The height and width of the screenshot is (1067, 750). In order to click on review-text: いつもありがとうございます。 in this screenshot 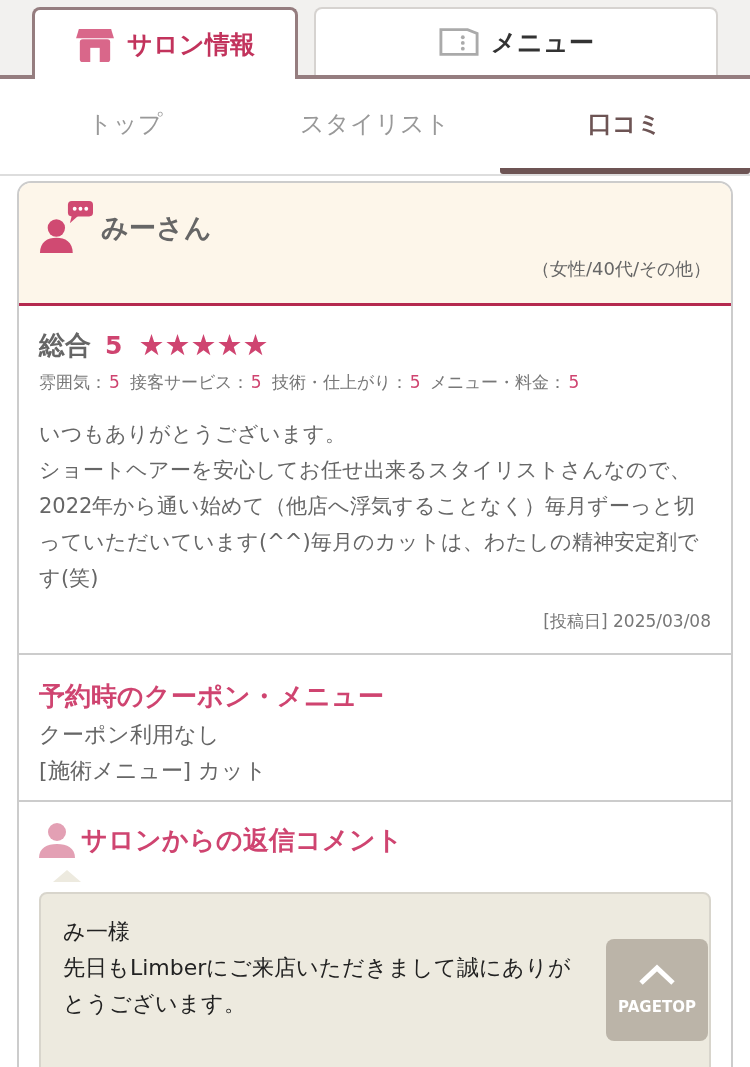, I will do `click(193, 434)`.